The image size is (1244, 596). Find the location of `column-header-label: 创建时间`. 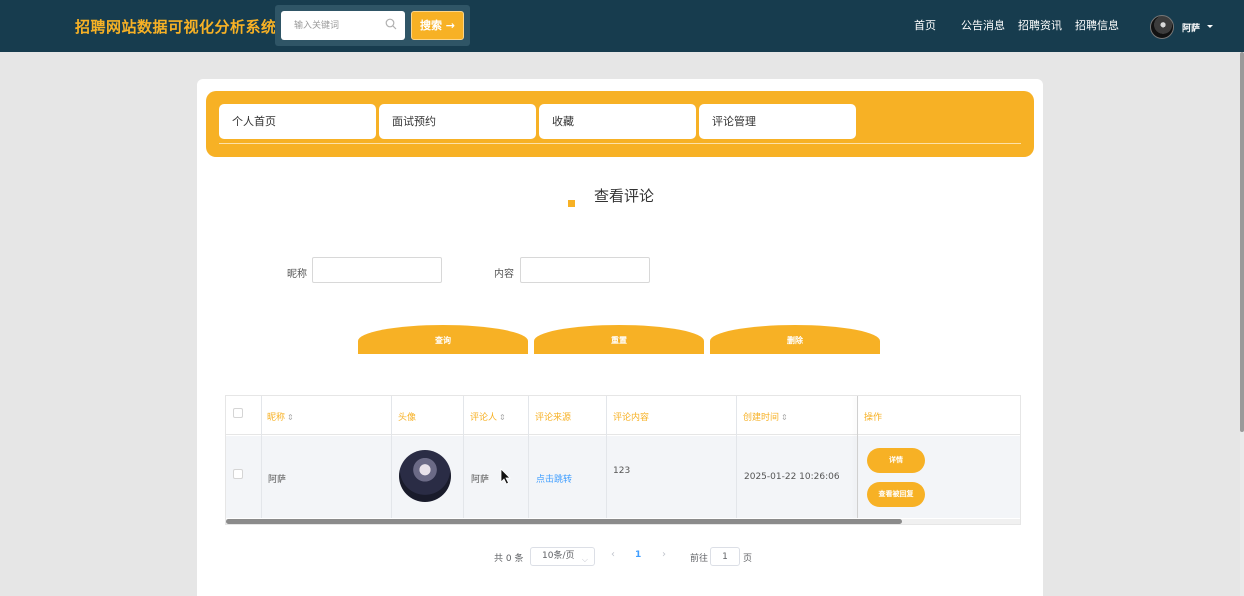

column-header-label: 创建时间 is located at coordinates (761, 418).